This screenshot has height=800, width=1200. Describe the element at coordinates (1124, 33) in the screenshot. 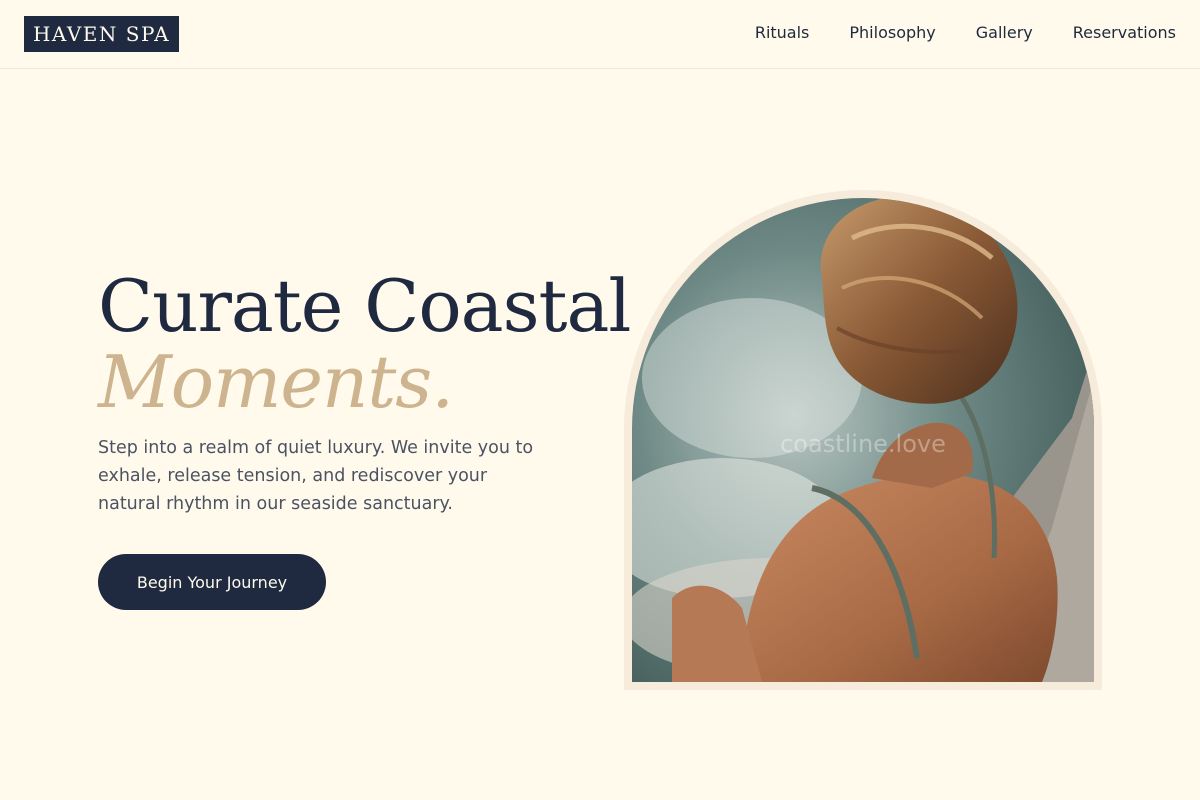

I see `nav-link-reservations: Reservations` at that location.